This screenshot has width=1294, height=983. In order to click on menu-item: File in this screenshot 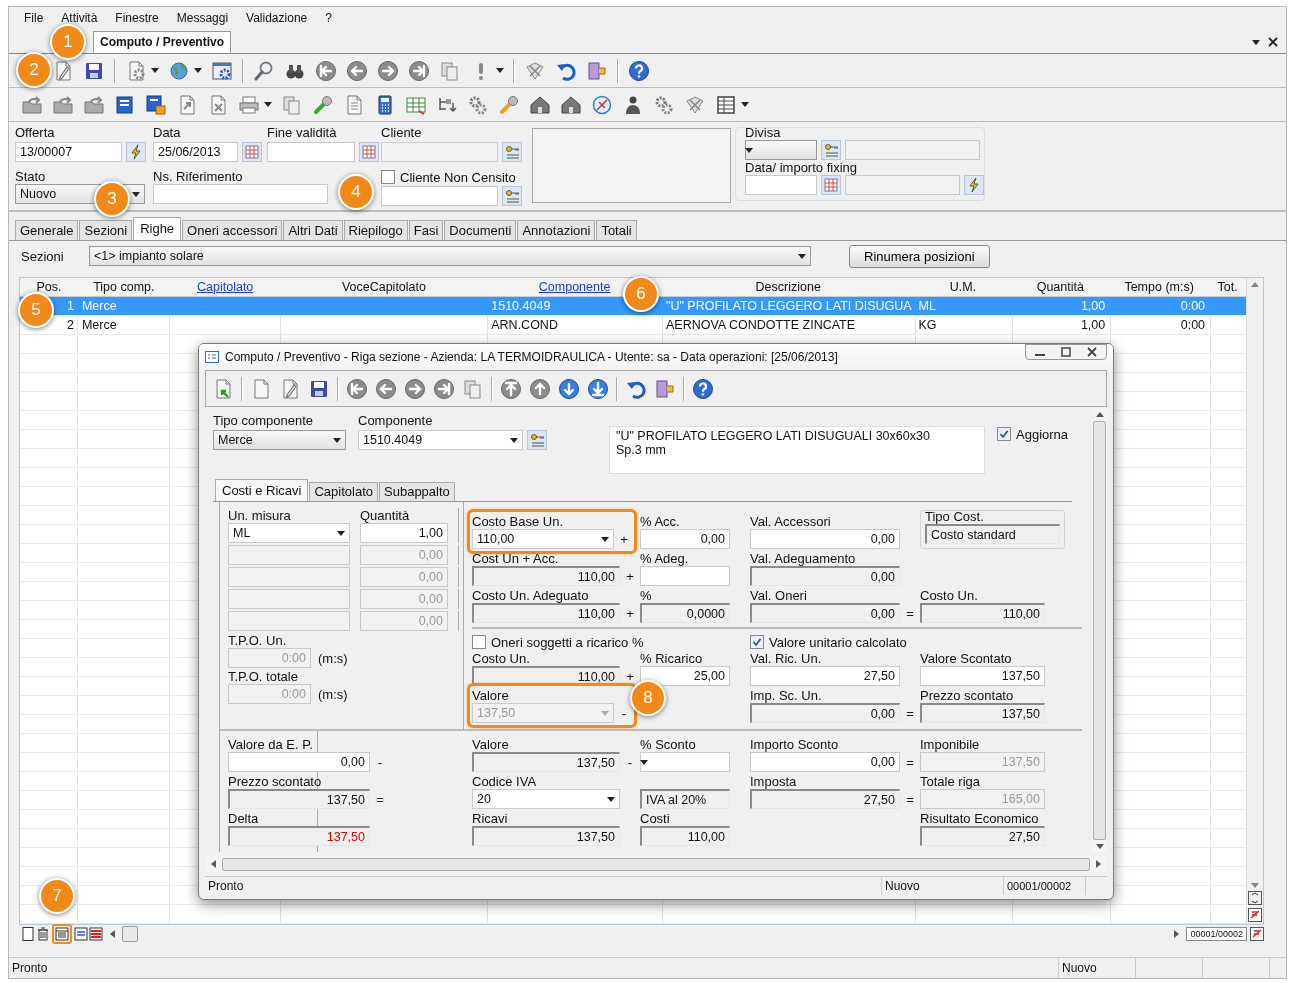, I will do `click(34, 18)`.